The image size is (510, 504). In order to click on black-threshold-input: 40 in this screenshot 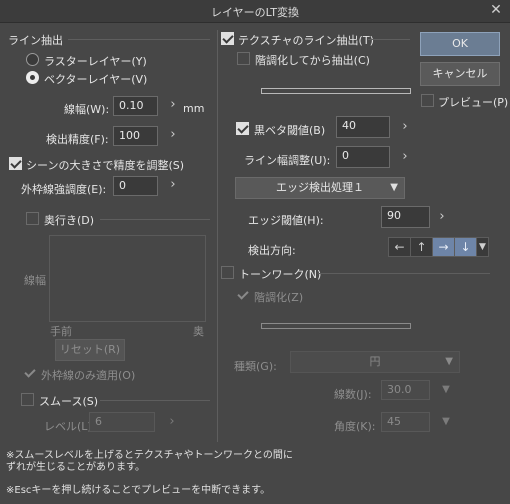, I will do `click(363, 127)`.